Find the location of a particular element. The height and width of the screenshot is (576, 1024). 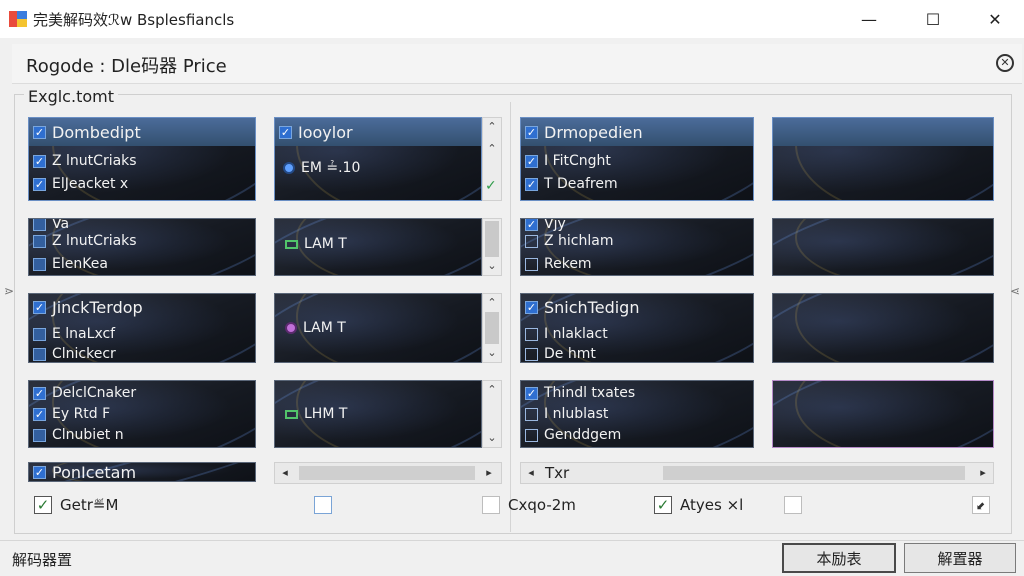

option-blue-checkbox is located at coordinates (323, 505).